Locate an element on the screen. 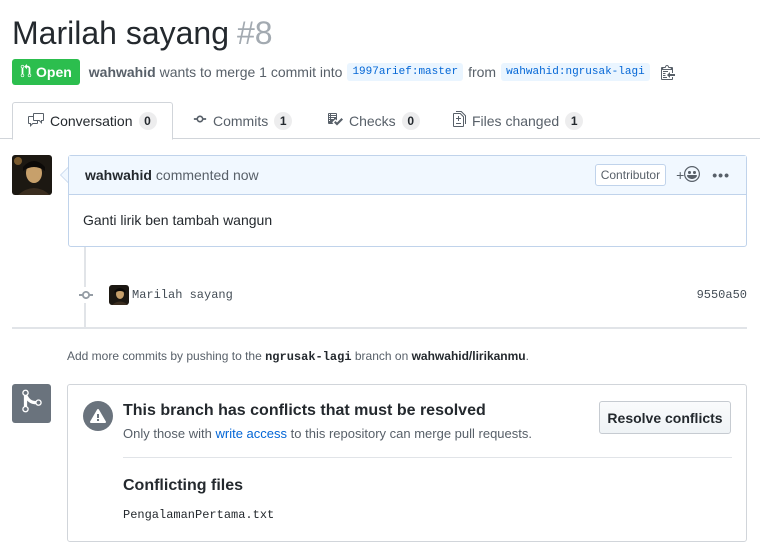  comment-header: wahwahid commented now Contributor + ••• is located at coordinates (407, 175).